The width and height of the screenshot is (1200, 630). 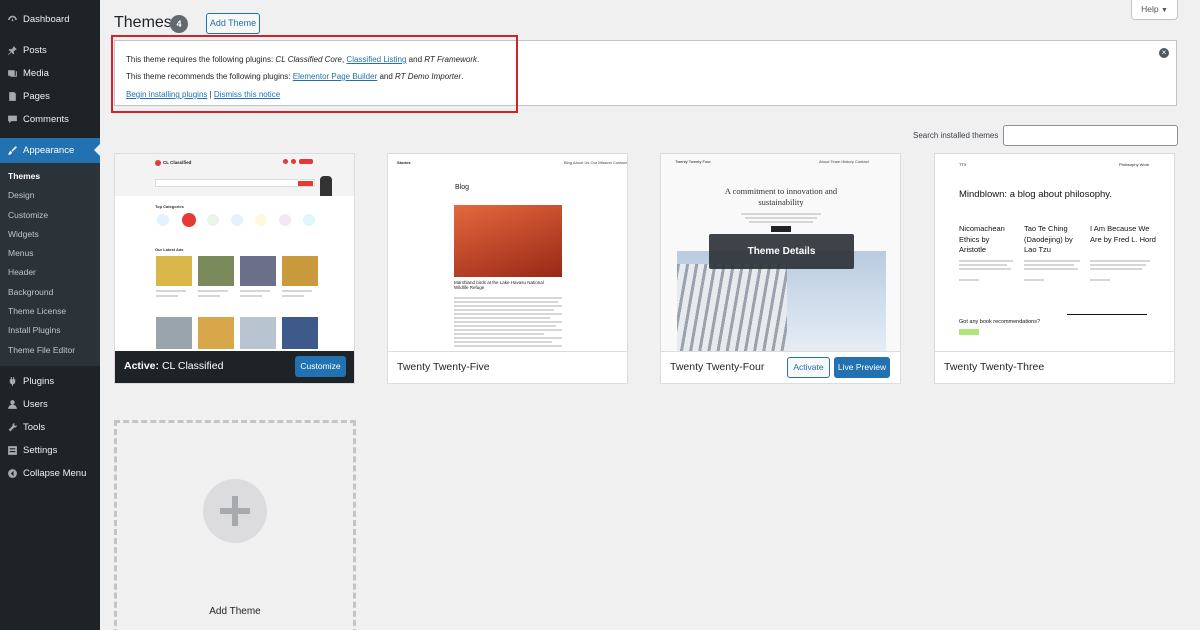 I want to click on menu-tools-label: Tools, so click(x=34, y=427).